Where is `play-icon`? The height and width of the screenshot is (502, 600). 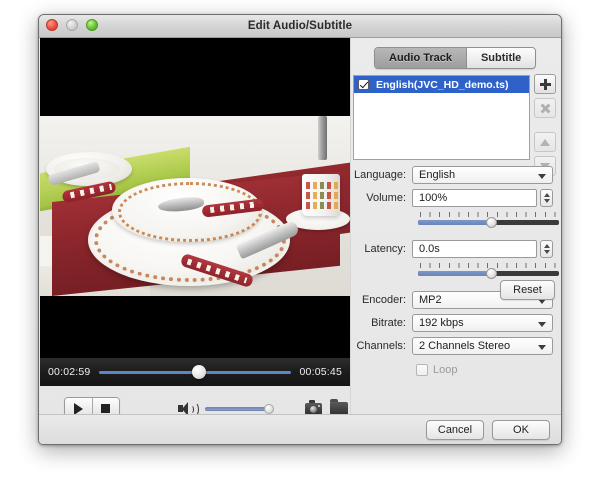
play-icon is located at coordinates (78, 408).